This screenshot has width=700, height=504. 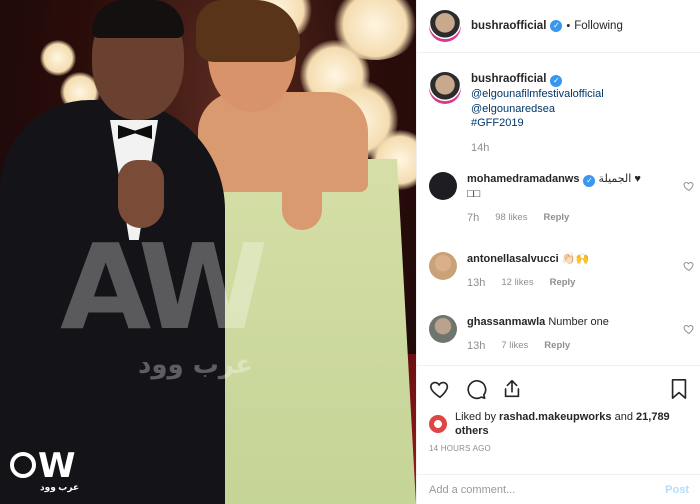 I want to click on comment-text-line2: □□, so click(x=474, y=194).